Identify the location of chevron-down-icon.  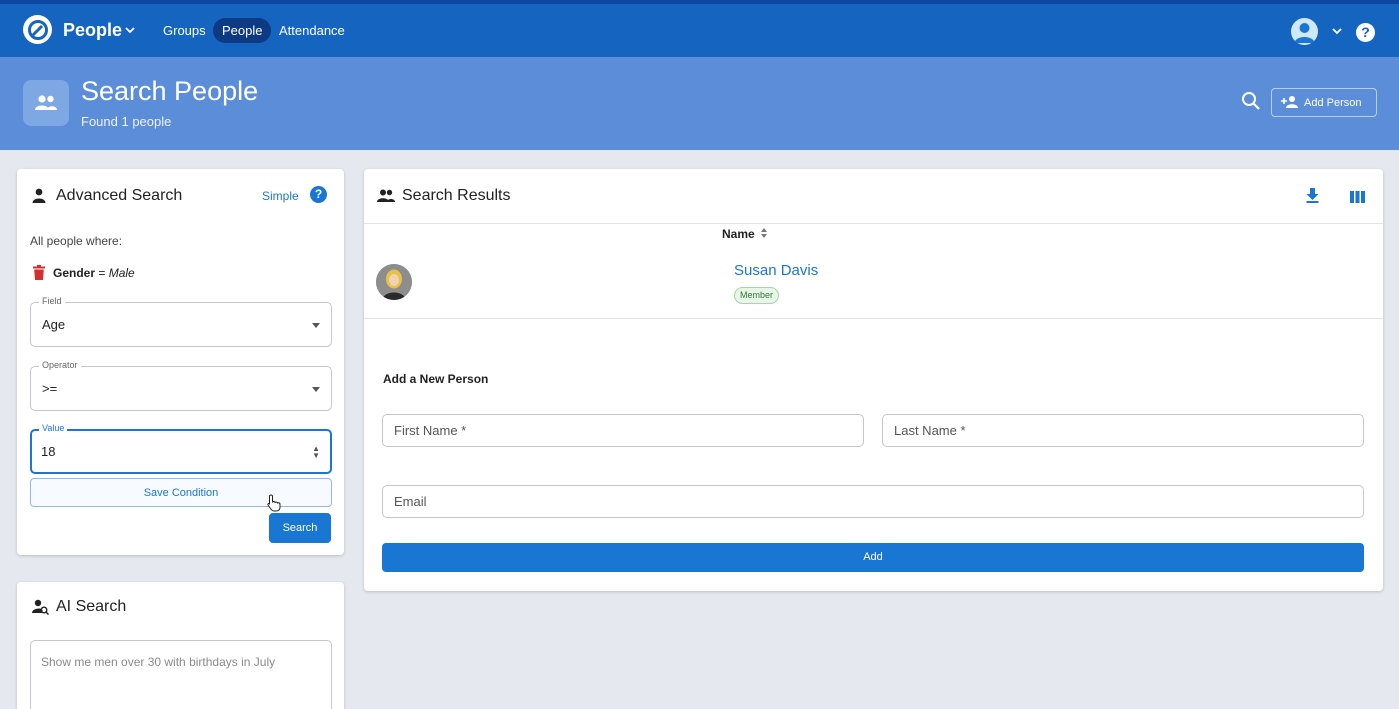
(130, 32).